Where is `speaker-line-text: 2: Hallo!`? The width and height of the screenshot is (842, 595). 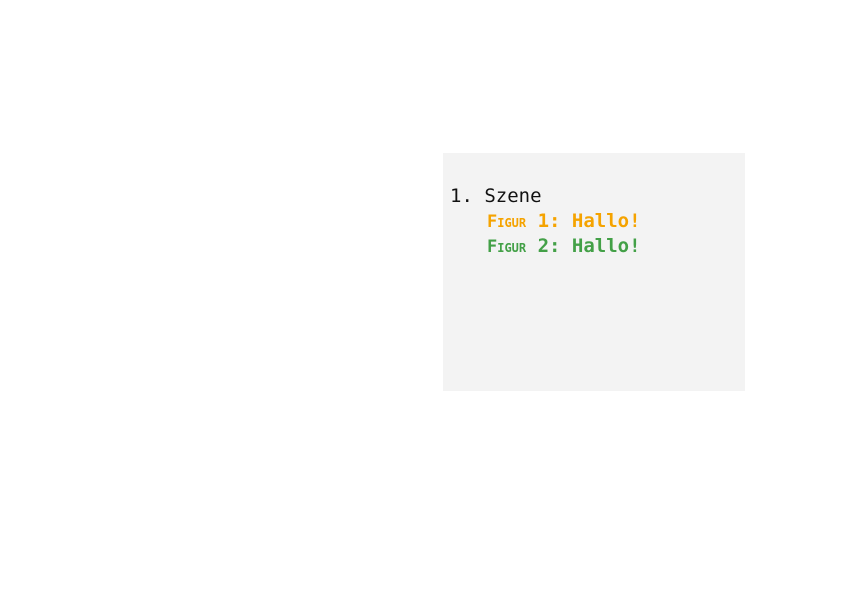
speaker-line-text: 2: Hallo! is located at coordinates (583, 246).